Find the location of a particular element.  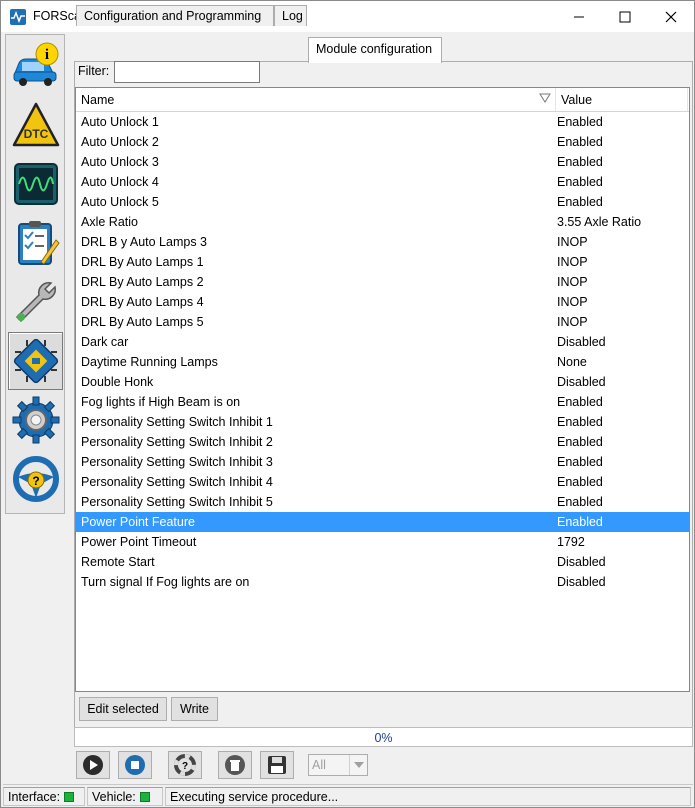

maximize-button is located at coordinates (625, 16).